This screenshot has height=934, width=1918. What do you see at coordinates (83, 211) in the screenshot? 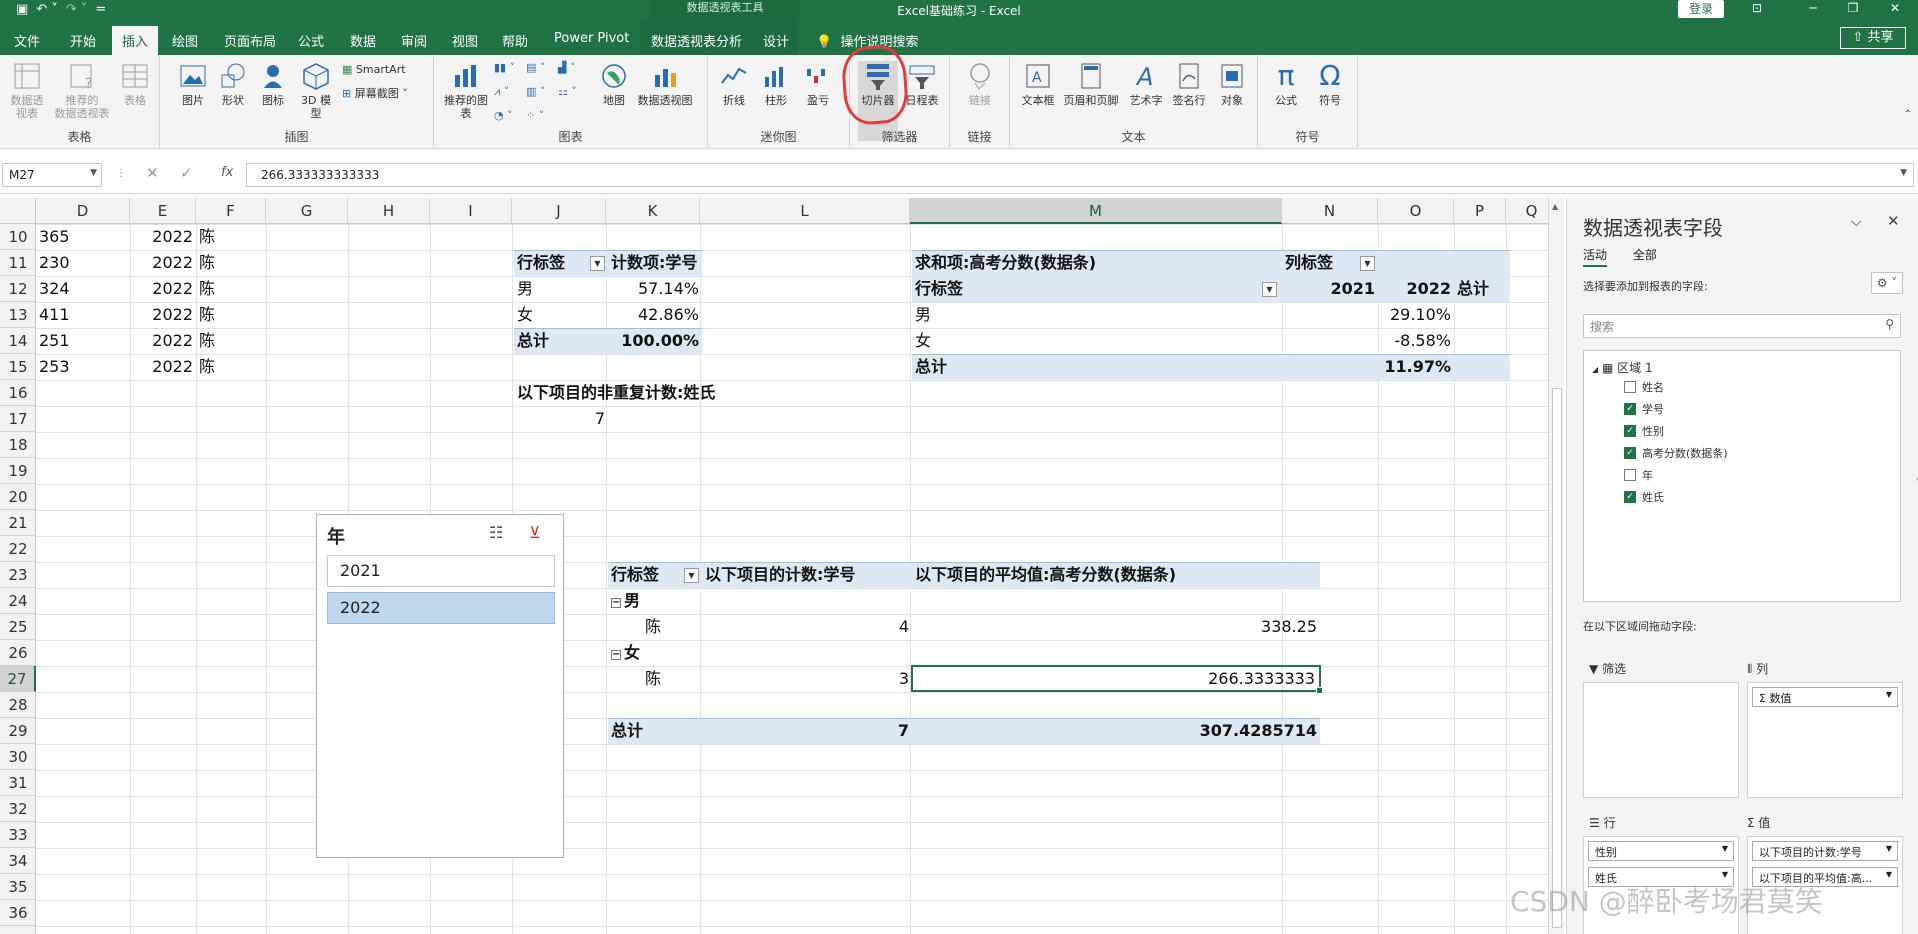
I see `column-header-d: D` at bounding box center [83, 211].